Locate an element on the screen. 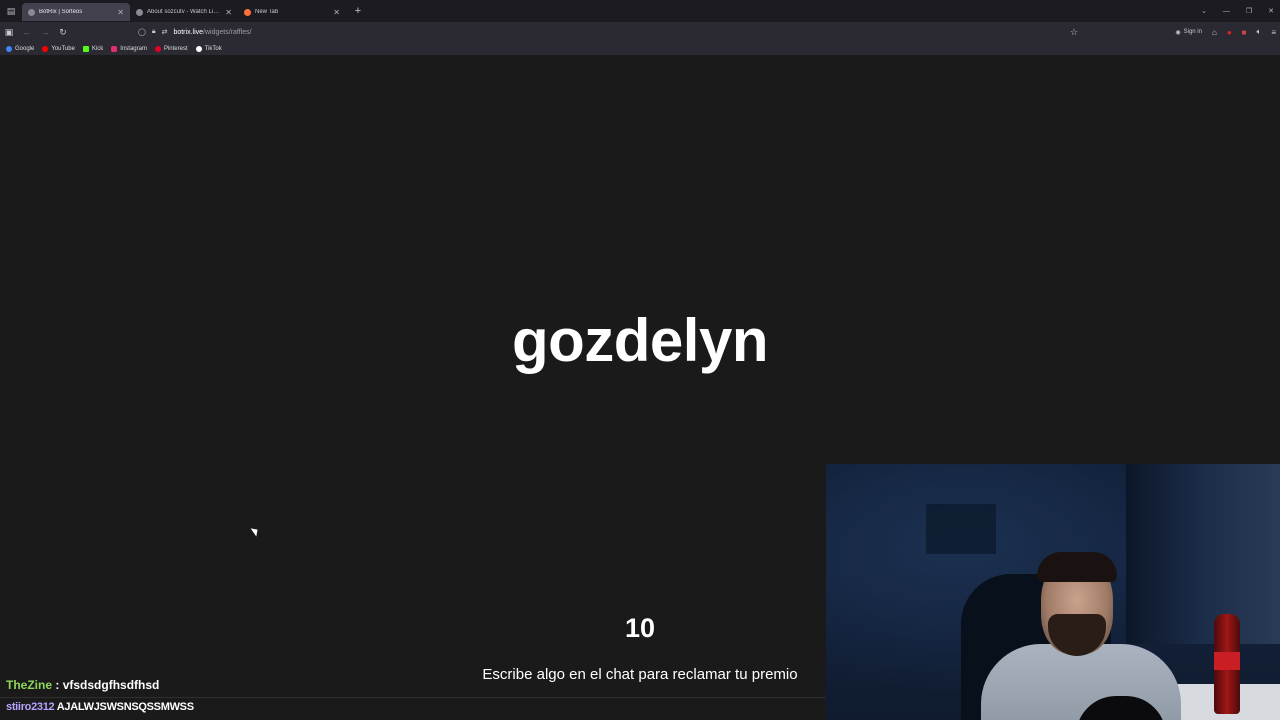  chat-text: vfsdsdgfhsdfhsd is located at coordinates (111, 685).